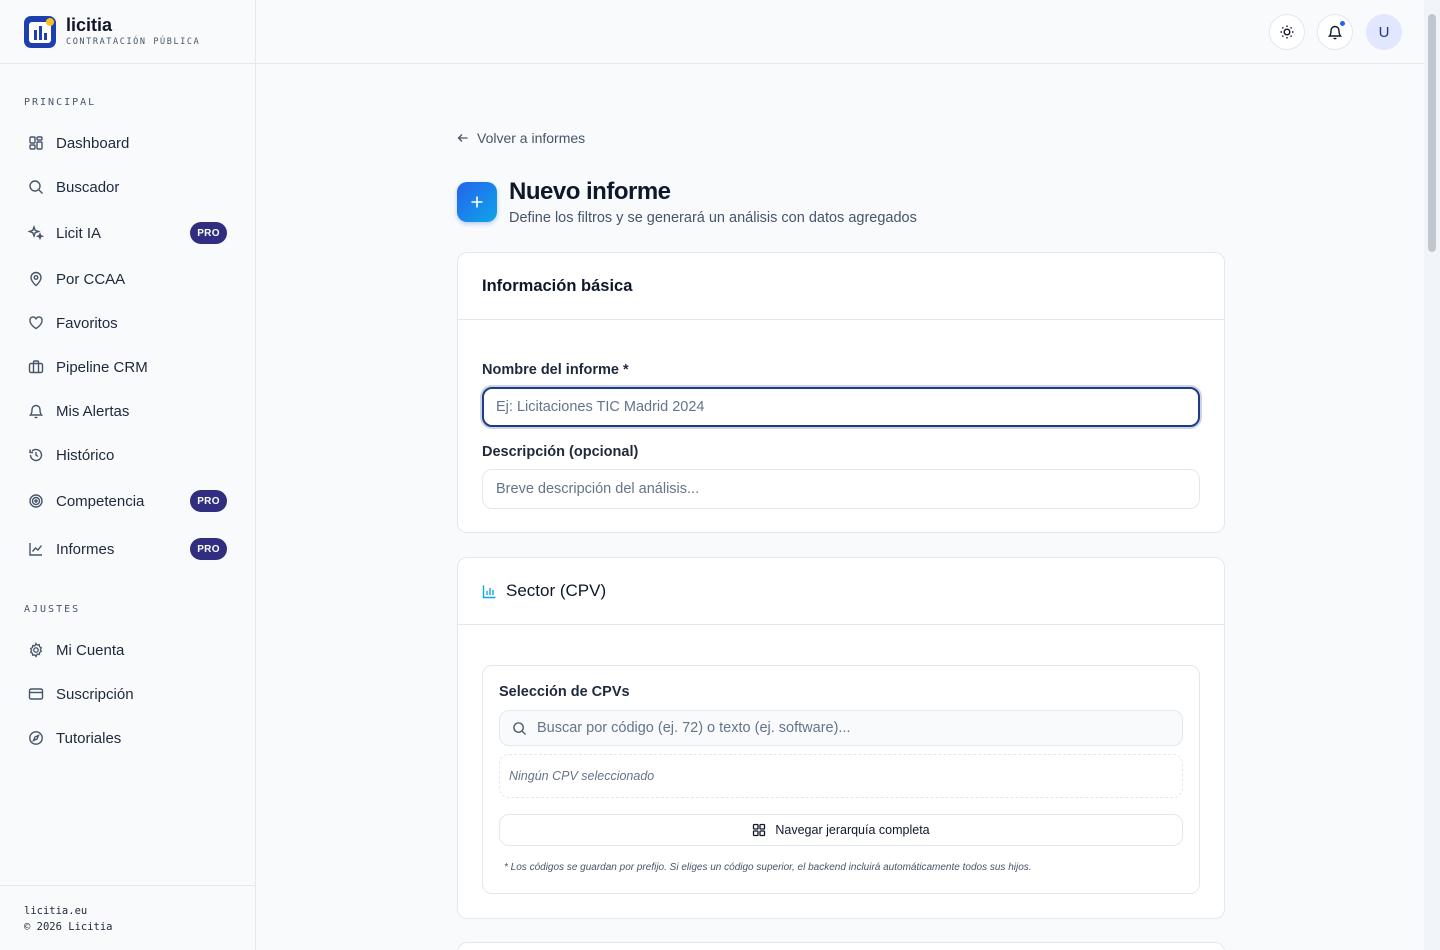 The width and height of the screenshot is (1440, 950). What do you see at coordinates (36, 650) in the screenshot?
I see `gear-icon` at bounding box center [36, 650].